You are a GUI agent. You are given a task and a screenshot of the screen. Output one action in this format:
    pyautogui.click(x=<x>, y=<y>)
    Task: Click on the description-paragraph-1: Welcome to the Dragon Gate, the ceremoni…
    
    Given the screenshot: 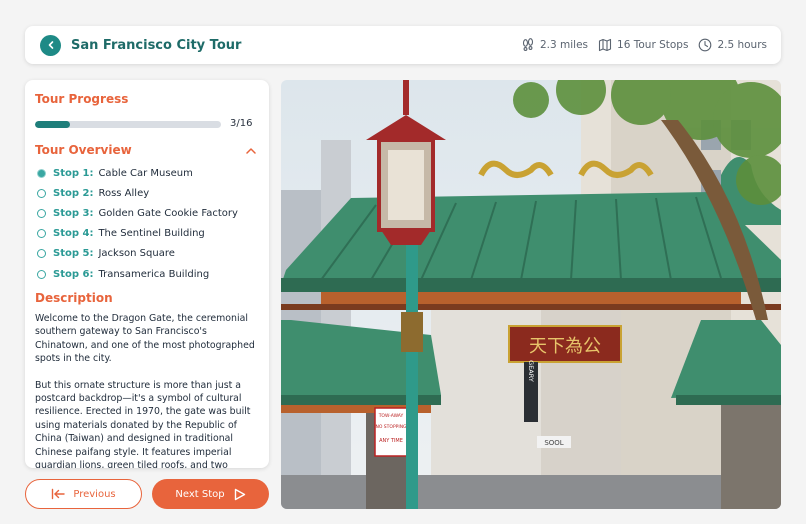 What is the action you would take?
    pyautogui.click(x=145, y=339)
    